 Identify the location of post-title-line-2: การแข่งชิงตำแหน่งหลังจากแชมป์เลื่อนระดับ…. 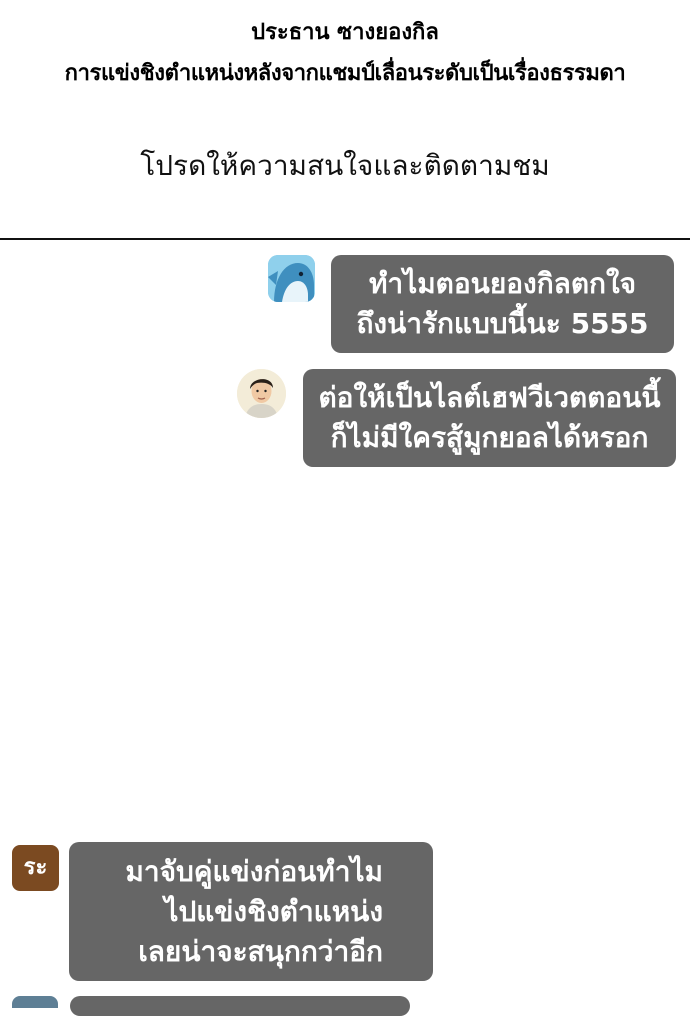
(345, 73).